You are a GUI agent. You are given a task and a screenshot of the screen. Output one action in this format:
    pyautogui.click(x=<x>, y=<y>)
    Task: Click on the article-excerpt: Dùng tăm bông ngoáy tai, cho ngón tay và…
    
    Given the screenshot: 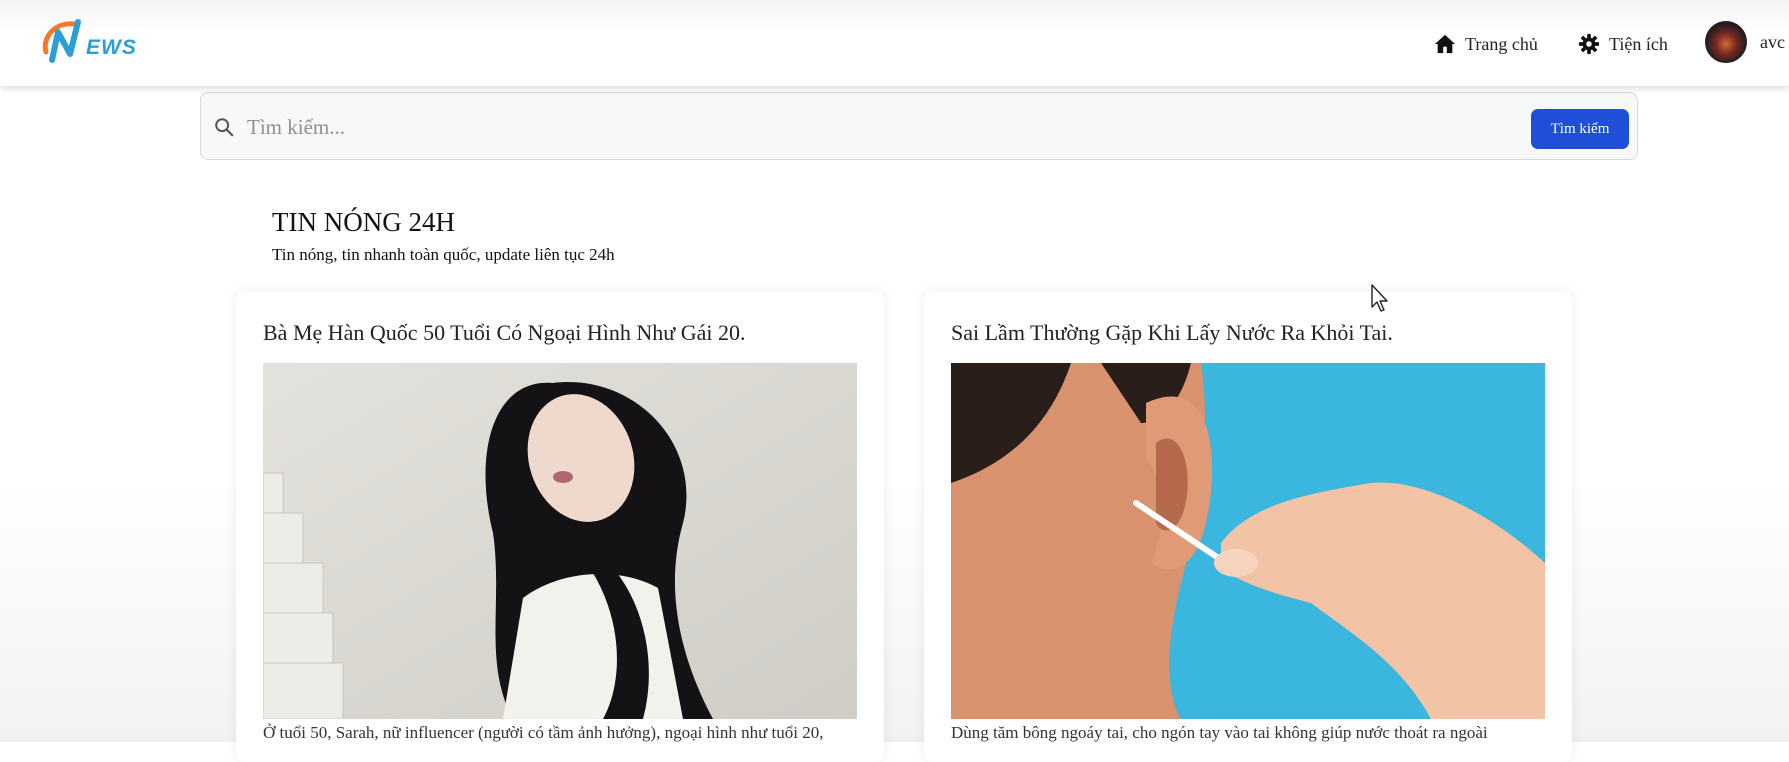 What is the action you would take?
    pyautogui.click(x=1219, y=732)
    